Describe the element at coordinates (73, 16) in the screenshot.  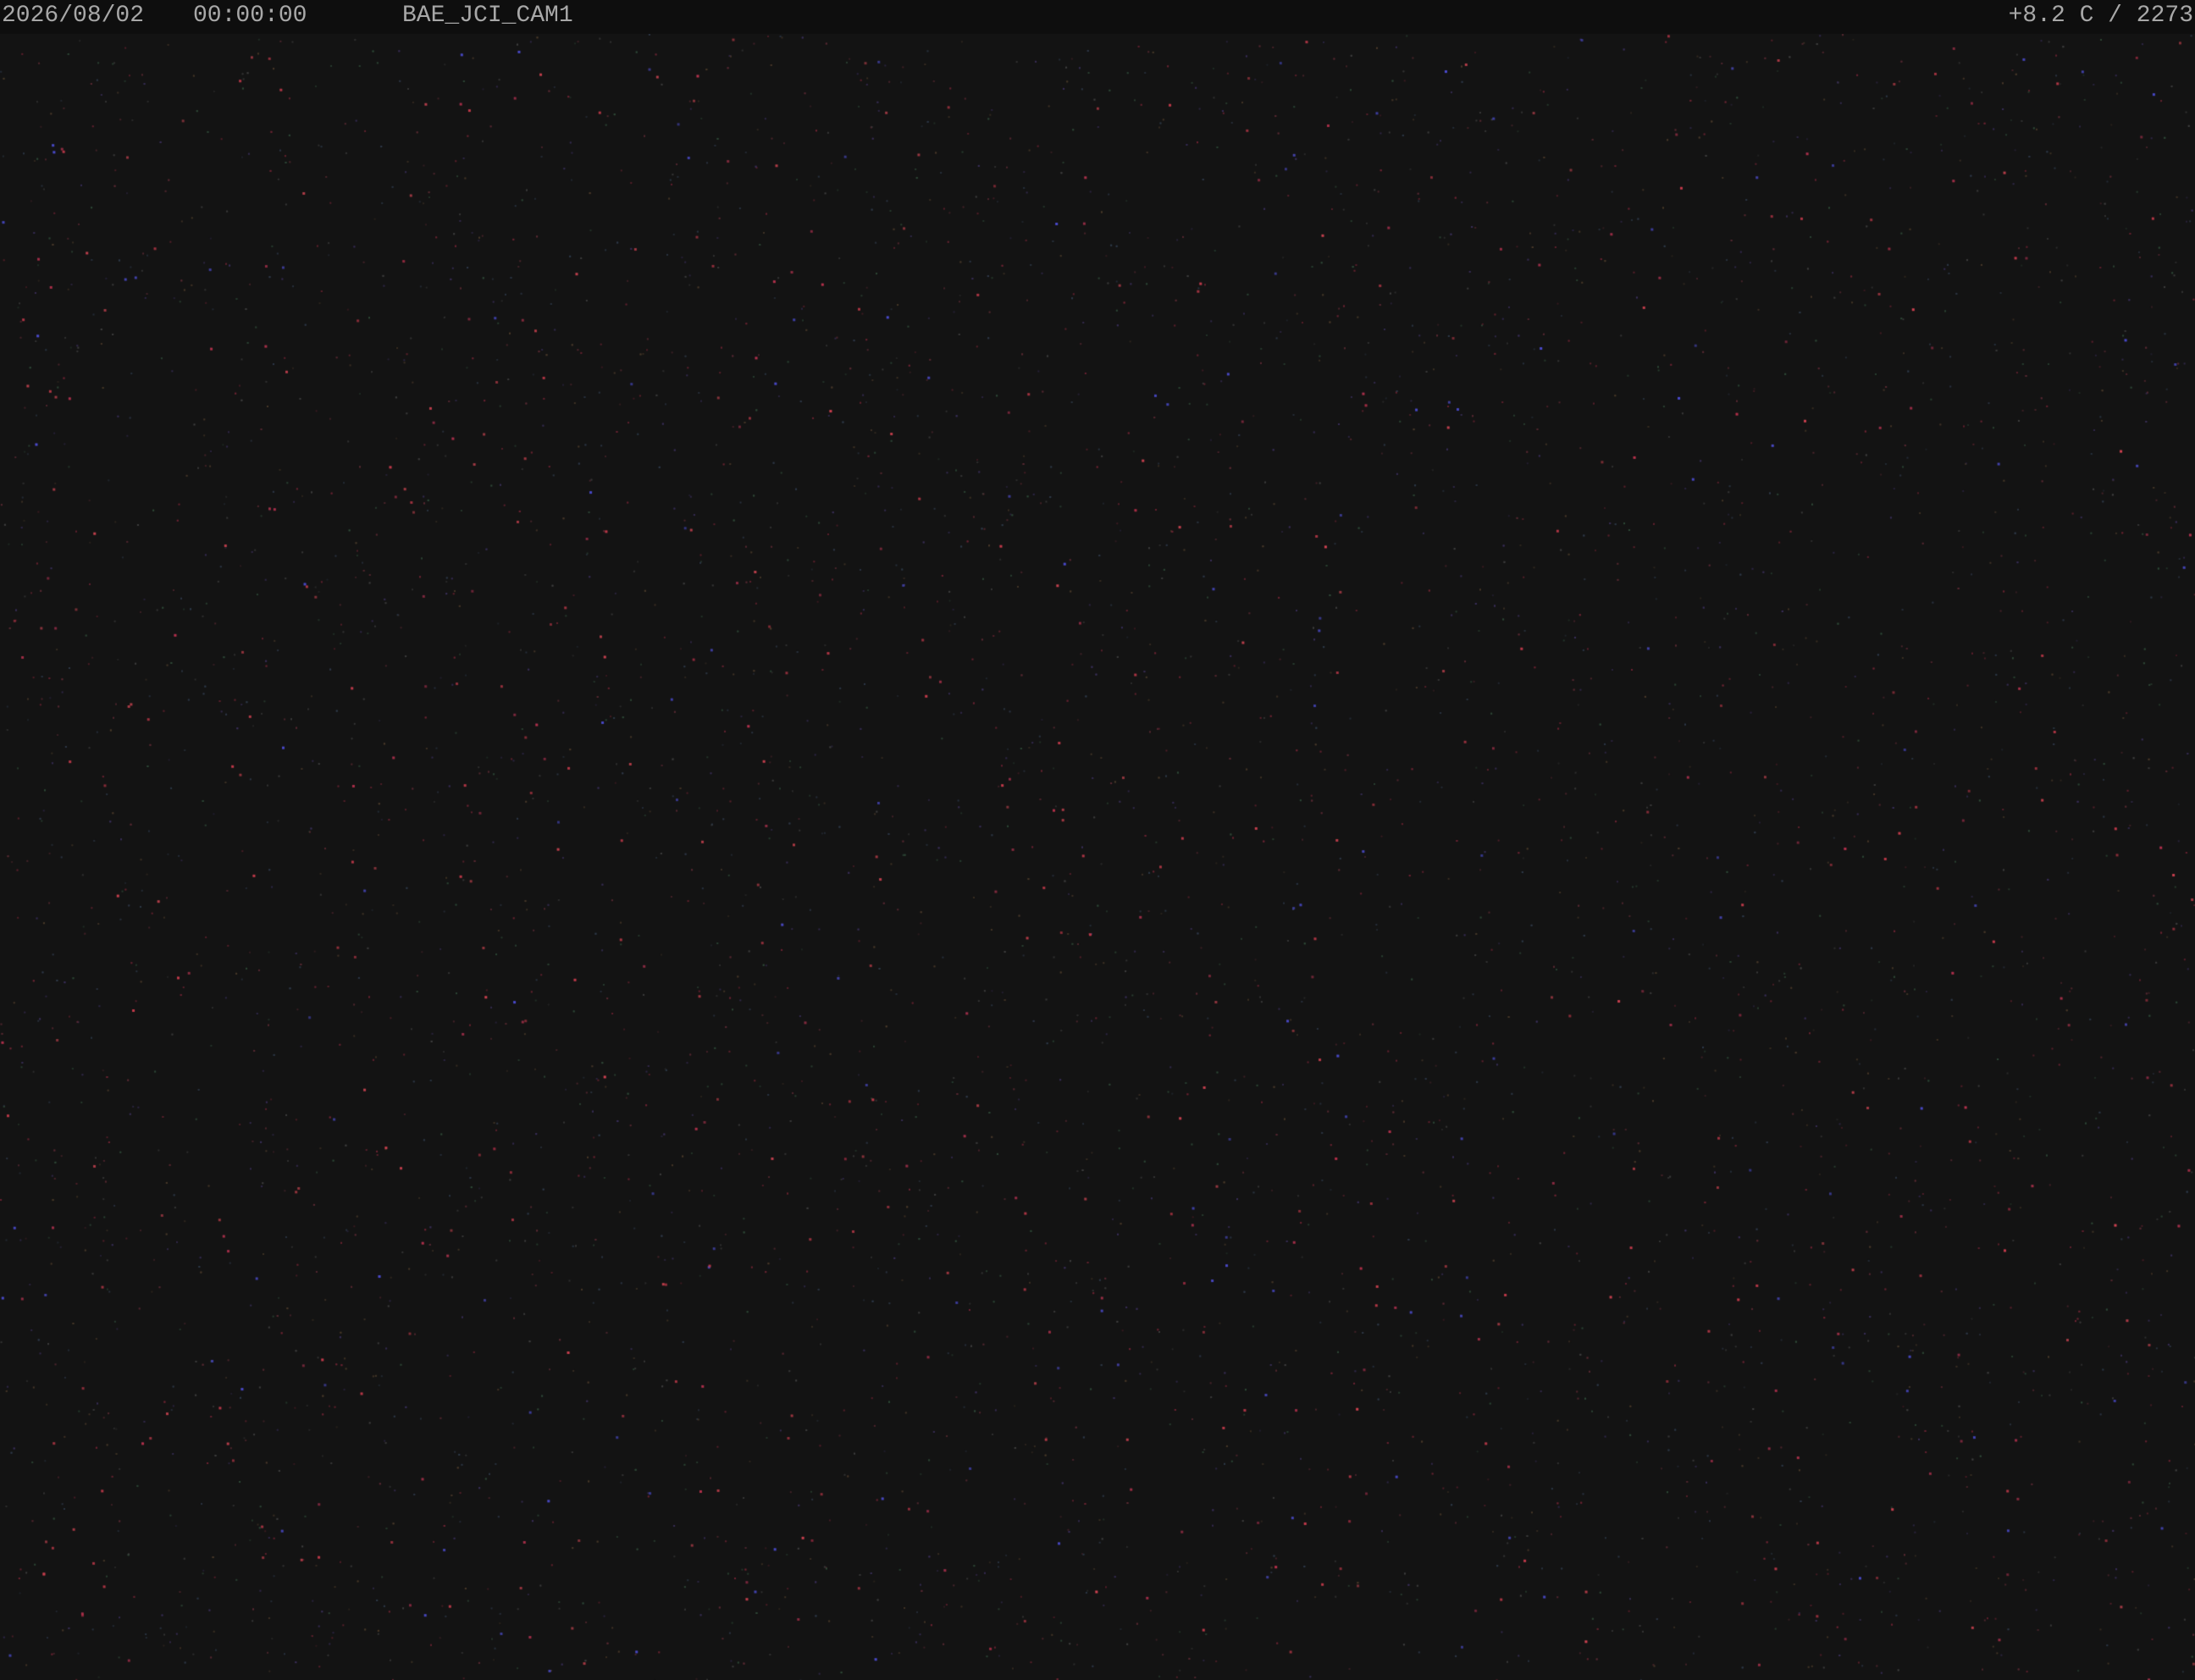
I see `osd-date: 2026/08/02` at that location.